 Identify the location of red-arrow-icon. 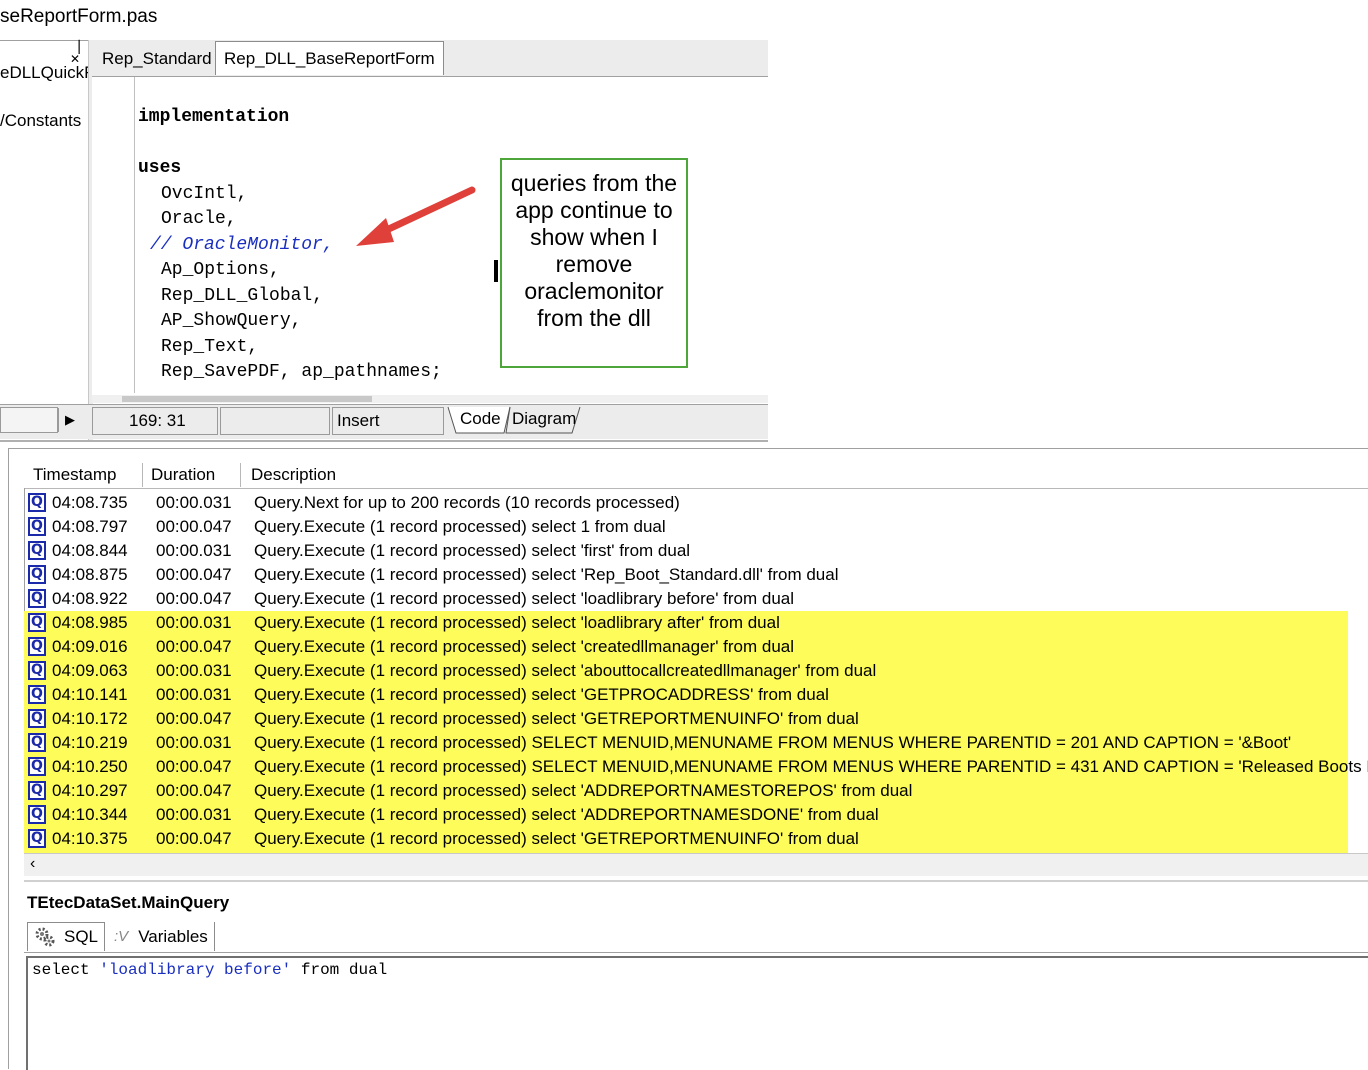
(416, 216).